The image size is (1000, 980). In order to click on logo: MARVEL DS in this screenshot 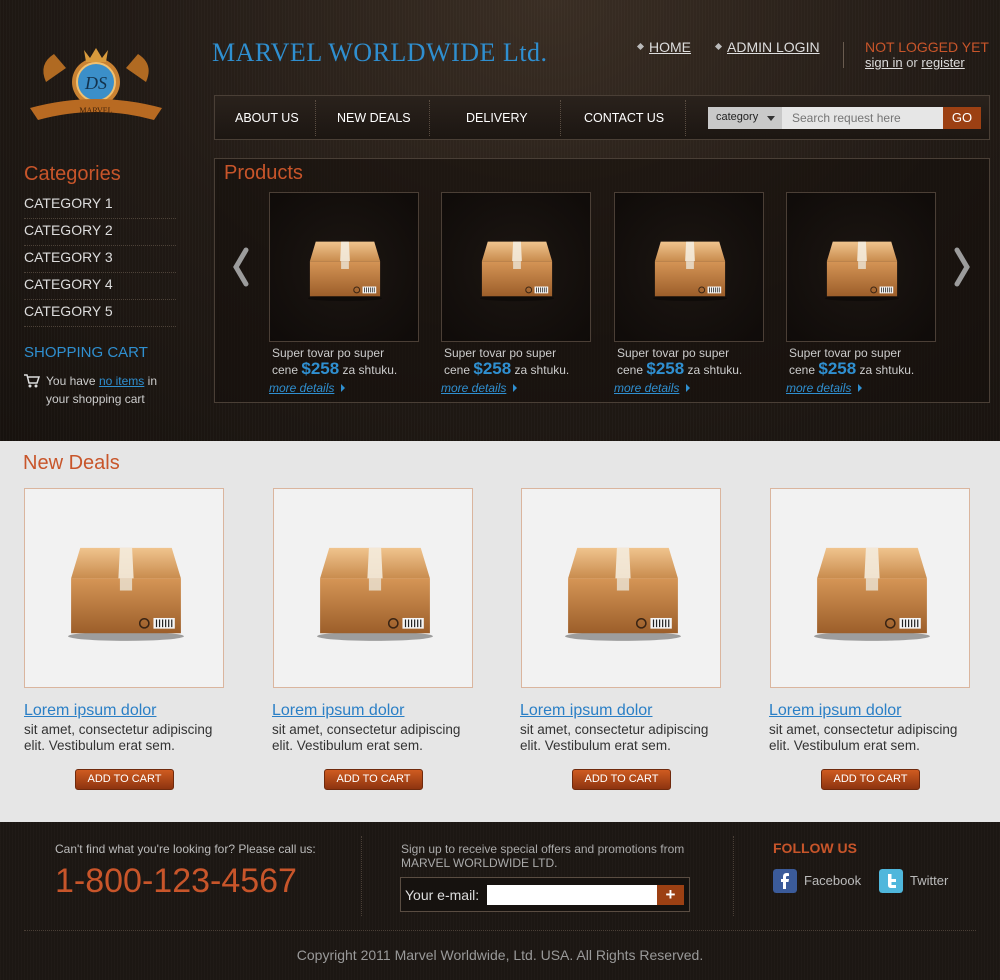, I will do `click(96, 85)`.